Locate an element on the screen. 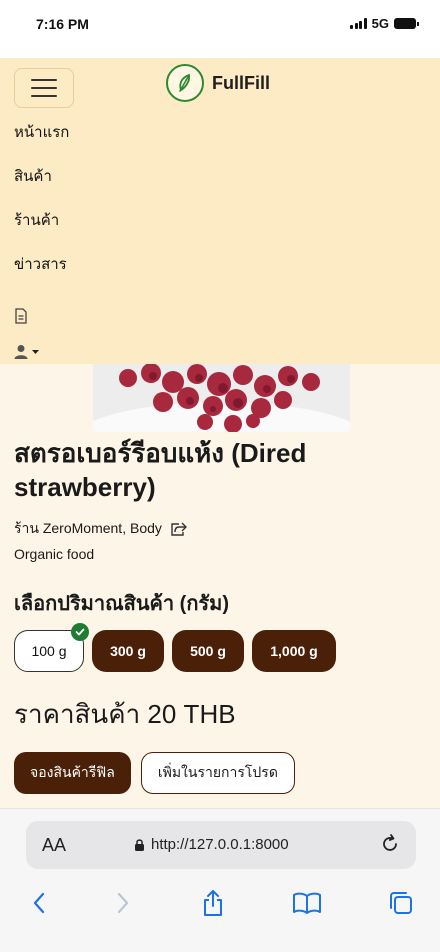 The image size is (440, 952). url-display: http://127.0.0.1:8000 is located at coordinates (211, 844).